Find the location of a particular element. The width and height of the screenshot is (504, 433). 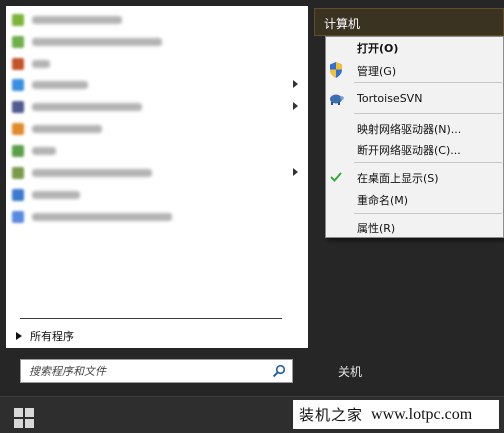

menu-item-label: 属性(R) is located at coordinates (376, 228).